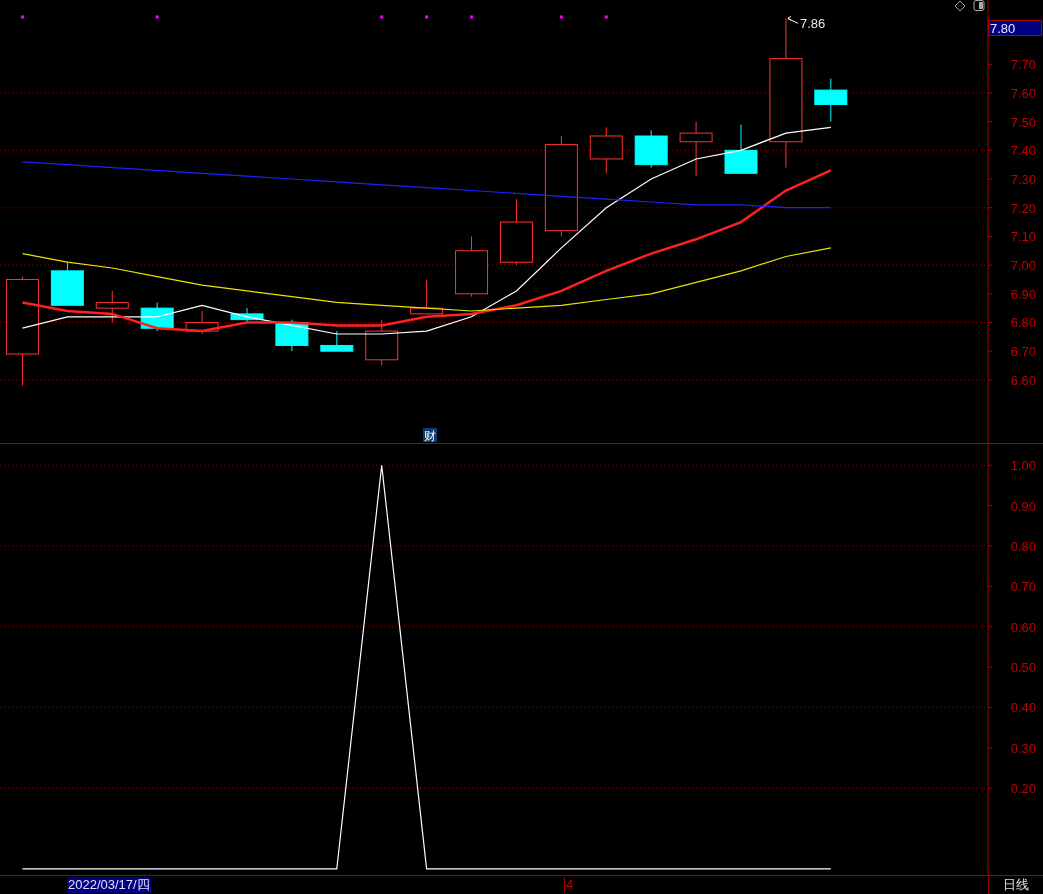  I want to click on axis-label: 7.30, so click(1023, 180).